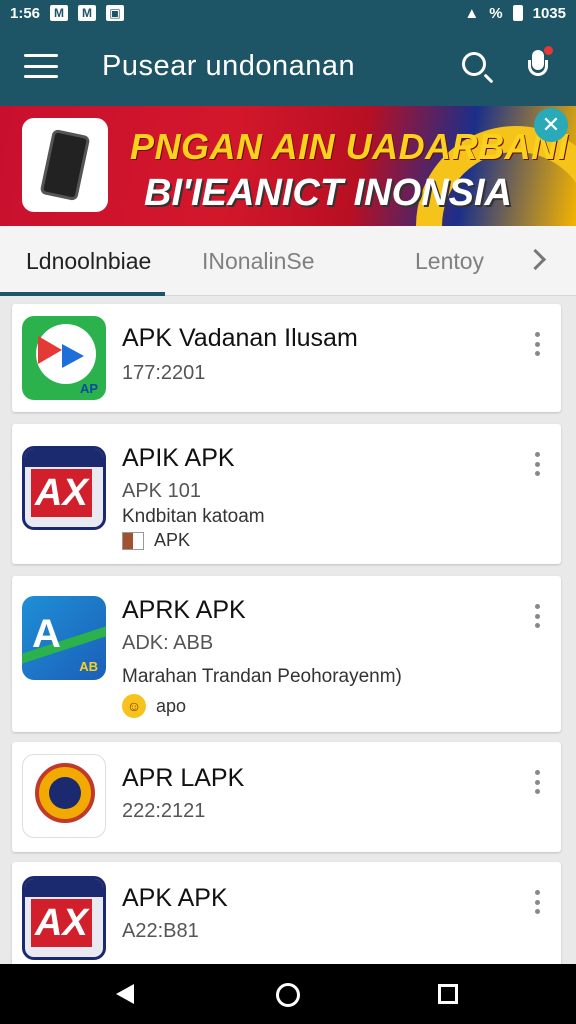 The height and width of the screenshot is (1024, 576). I want to click on phone-icon, so click(65, 165).